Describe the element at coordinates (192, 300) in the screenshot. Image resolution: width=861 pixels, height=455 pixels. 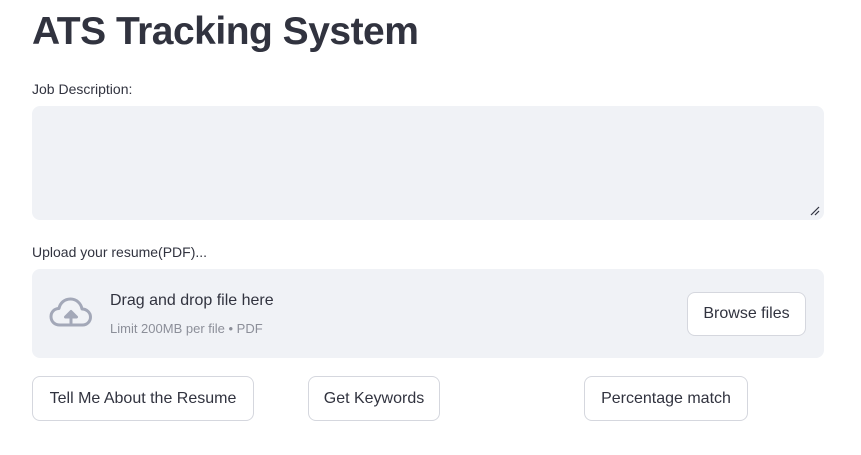
I see `dropzone-instruction: Drag and drop file here` at that location.